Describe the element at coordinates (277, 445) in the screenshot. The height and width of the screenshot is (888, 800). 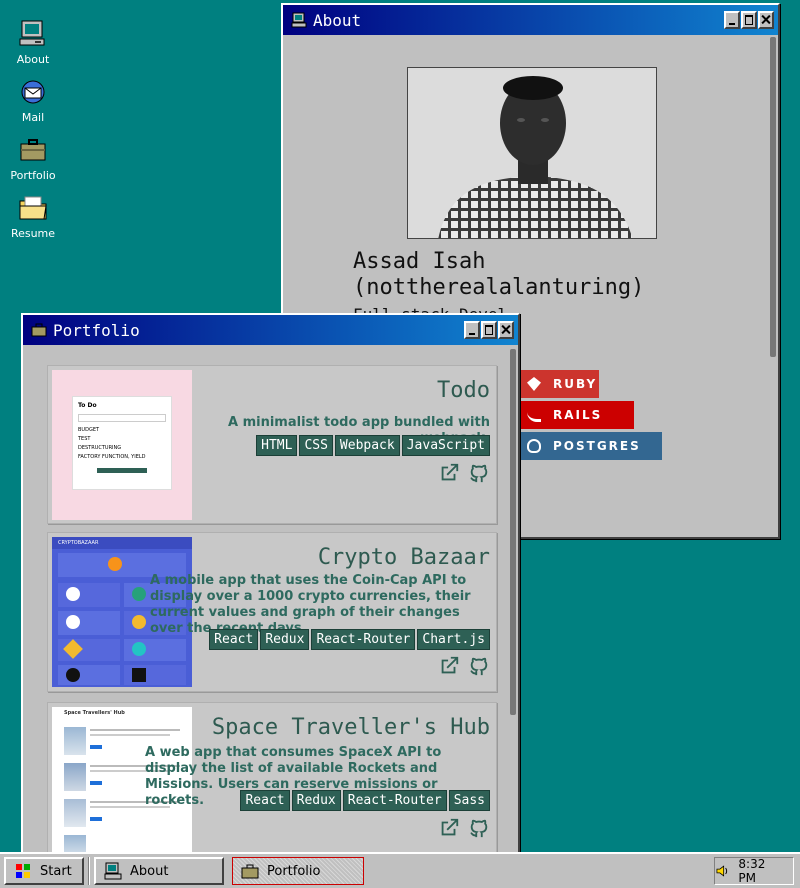
I see `tech-tag: HTML` at that location.